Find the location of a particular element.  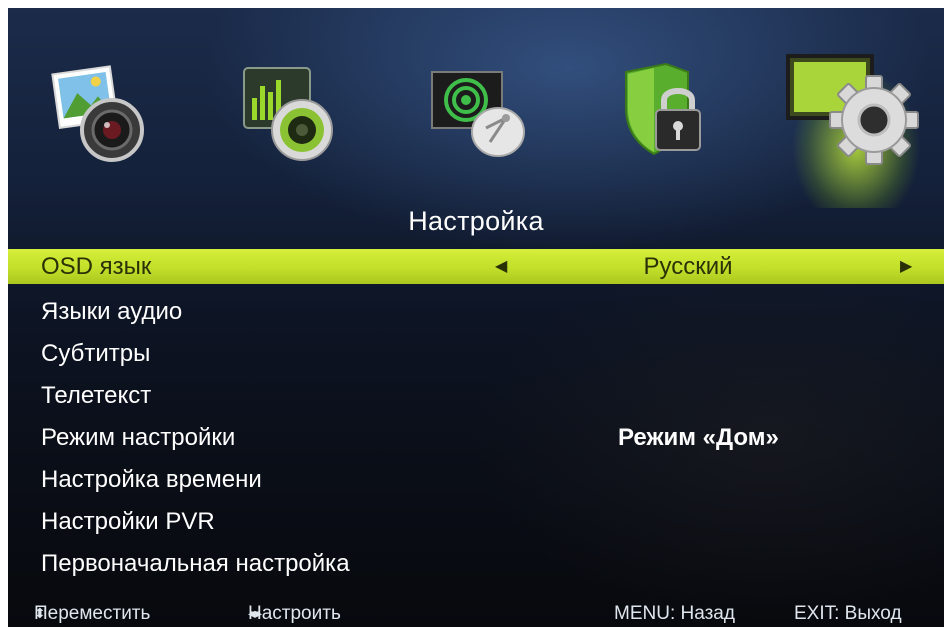

sound-icon is located at coordinates (291, 113).